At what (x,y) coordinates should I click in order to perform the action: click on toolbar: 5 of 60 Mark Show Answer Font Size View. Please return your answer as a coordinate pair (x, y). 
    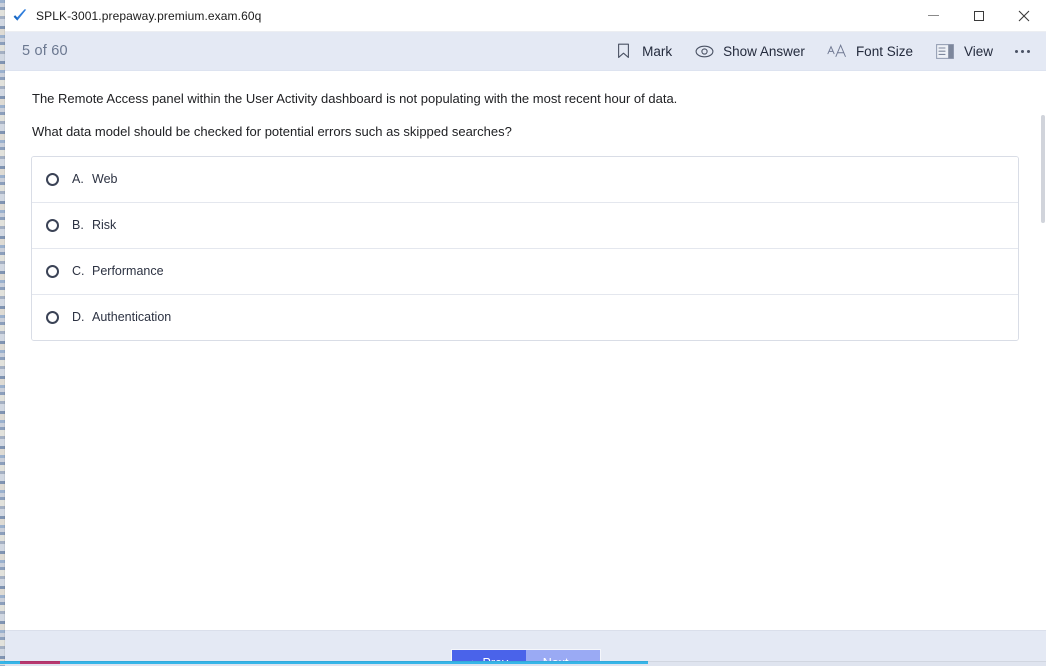
    Looking at the image, I should click on (525, 51).